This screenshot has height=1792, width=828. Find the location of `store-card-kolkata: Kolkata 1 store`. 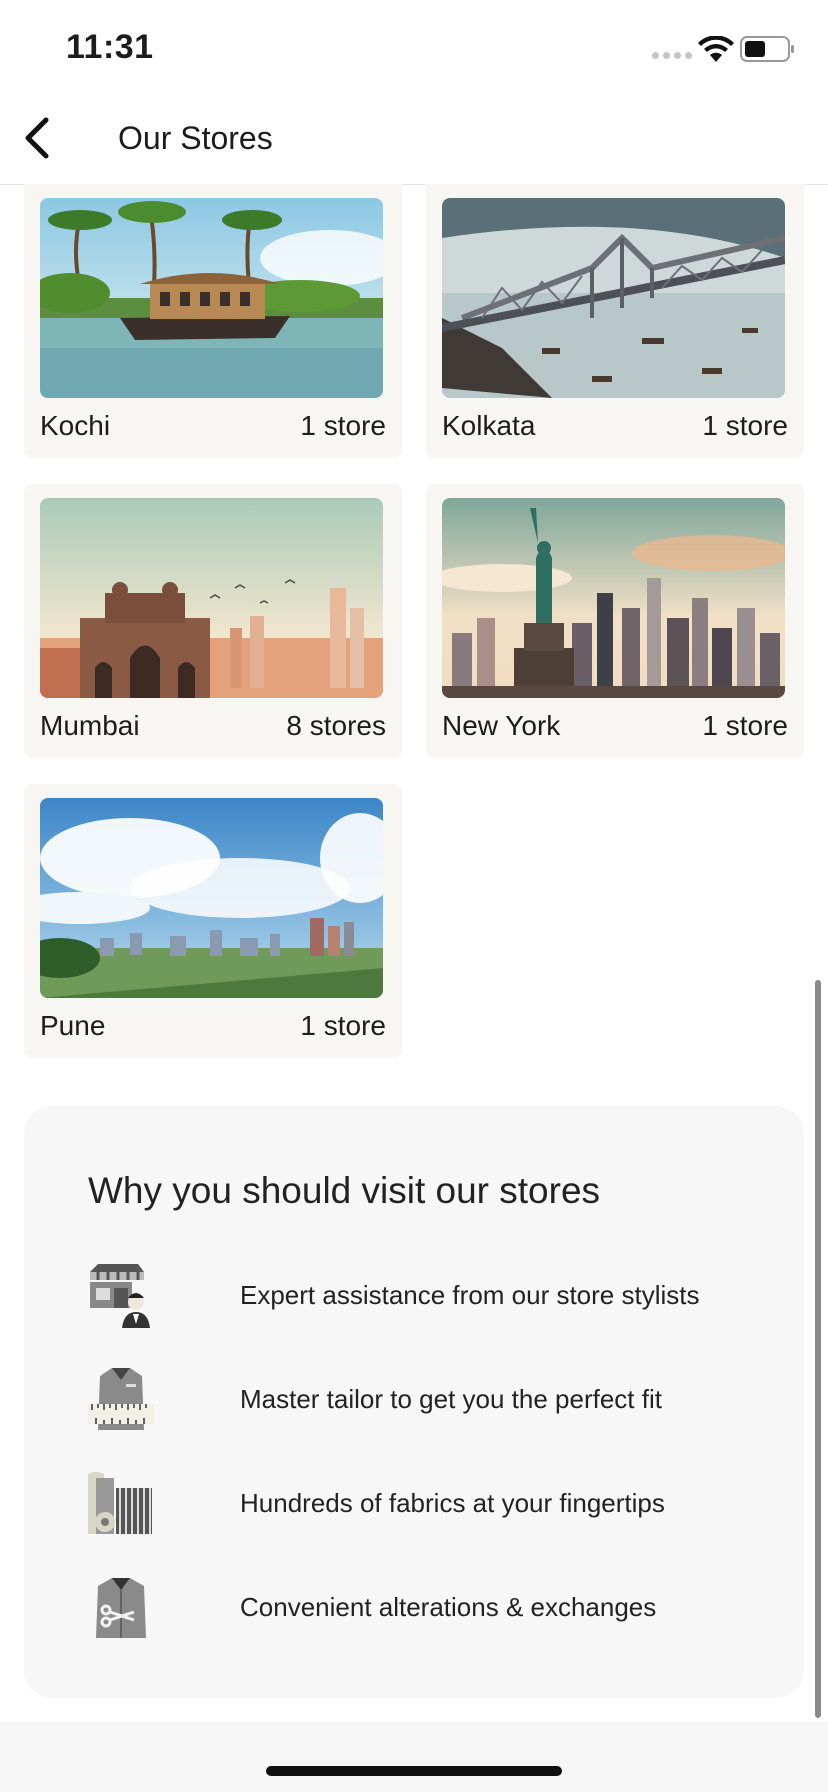

store-card-kolkata: Kolkata 1 store is located at coordinates (615, 321).